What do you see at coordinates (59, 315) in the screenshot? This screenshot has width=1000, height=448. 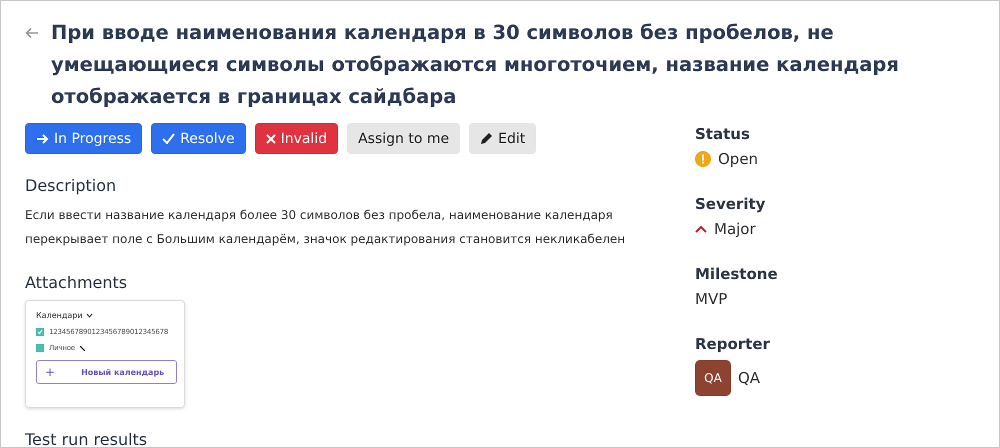 I see `calendars-heading: Календари` at bounding box center [59, 315].